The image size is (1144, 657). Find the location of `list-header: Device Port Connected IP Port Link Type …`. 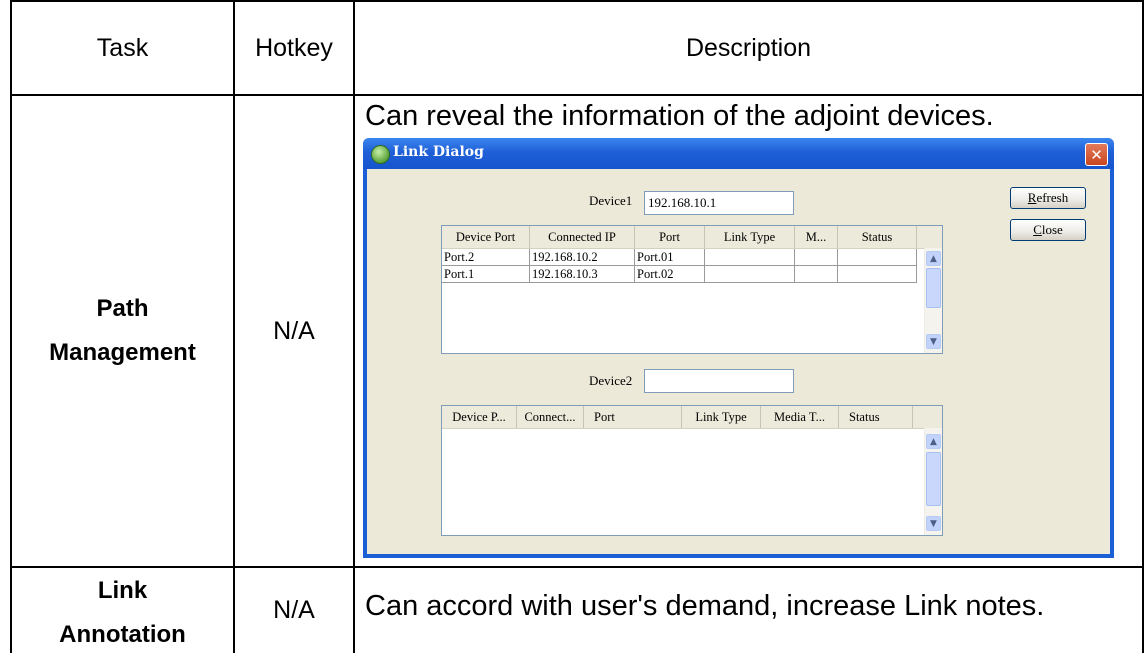

list-header: Device Port Connected IP Port Link Type … is located at coordinates (692, 237).